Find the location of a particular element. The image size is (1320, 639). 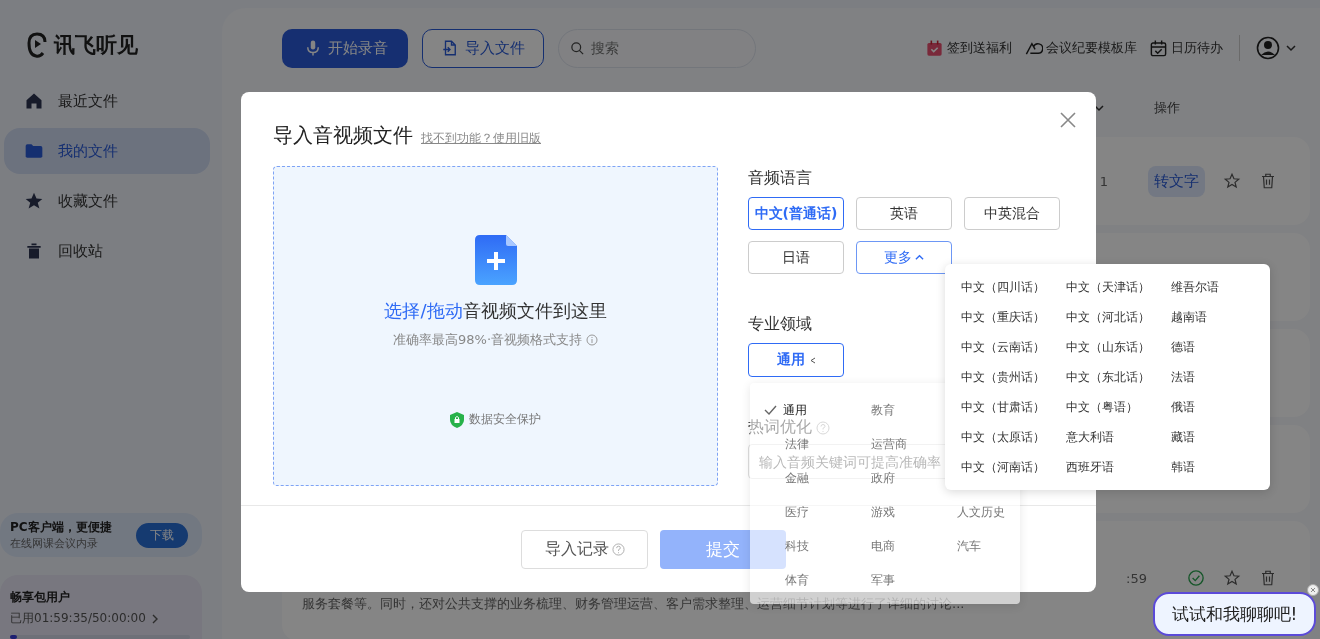

sidebar-item: 我的文件 is located at coordinates (107, 151).